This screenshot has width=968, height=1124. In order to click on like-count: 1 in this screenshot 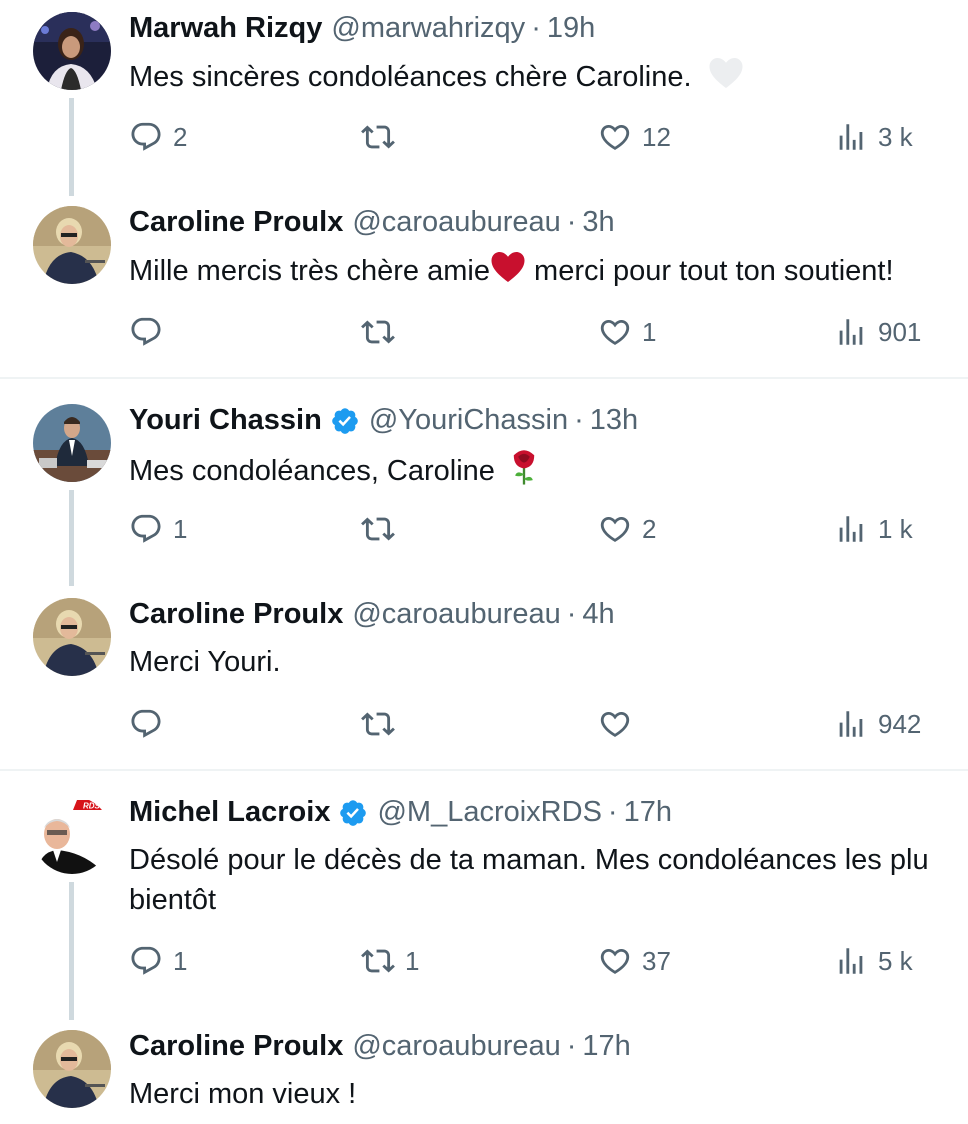, I will do `click(649, 331)`.